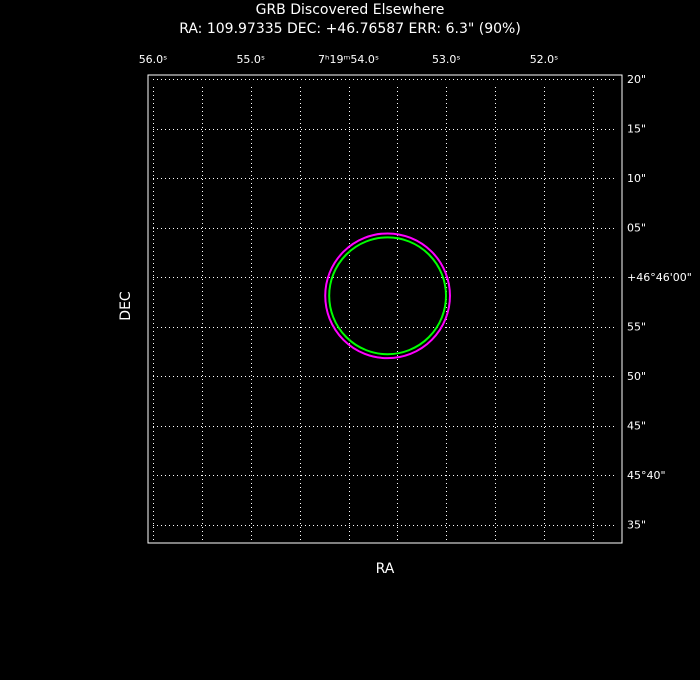  What do you see at coordinates (250, 59) in the screenshot?
I see `ra-tick-label: 55.0ˢ` at bounding box center [250, 59].